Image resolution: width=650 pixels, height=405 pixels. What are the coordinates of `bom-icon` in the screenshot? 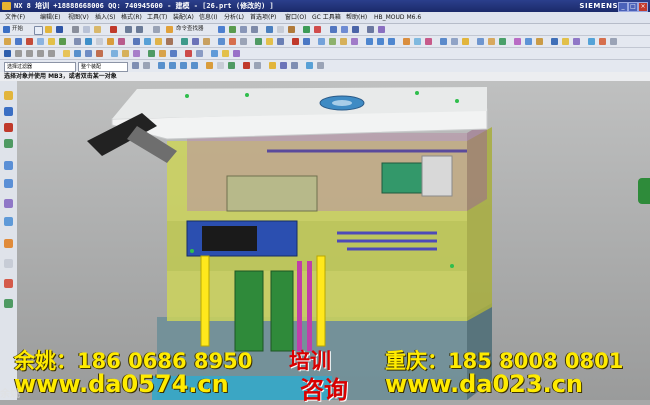 It's located at (232, 41).